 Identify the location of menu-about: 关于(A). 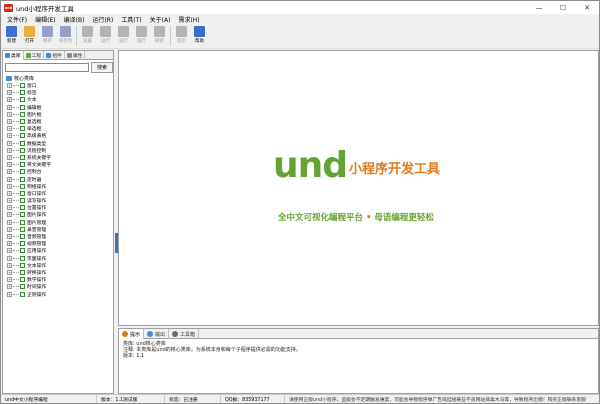
(160, 19).